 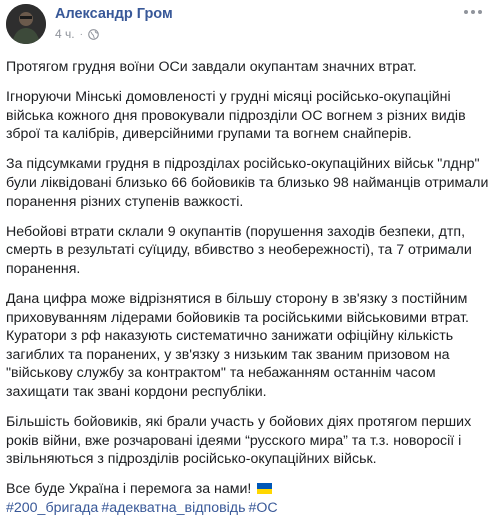 What do you see at coordinates (77, 34) in the screenshot?
I see `post-meta: 4 ч. ·` at bounding box center [77, 34].